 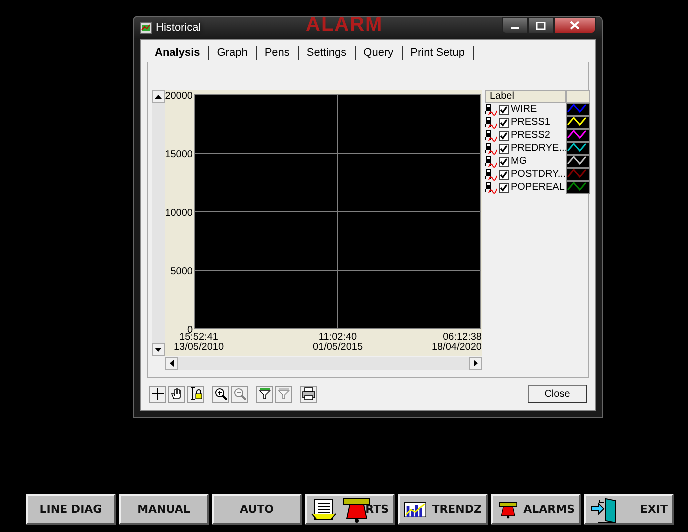 I want to click on nav-button: AUTO, so click(x=257, y=509).